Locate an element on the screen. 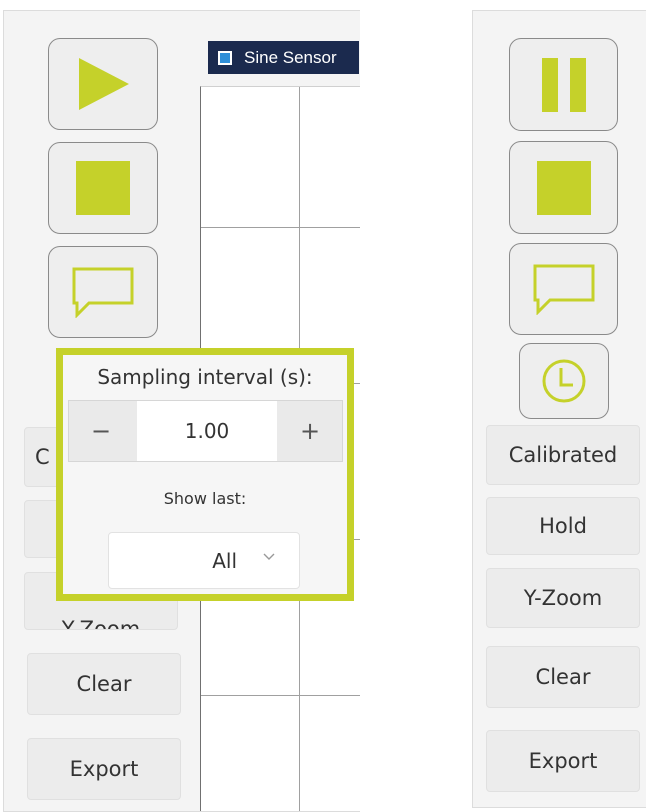  calibrated-button-right: Calibrated is located at coordinates (563, 455).